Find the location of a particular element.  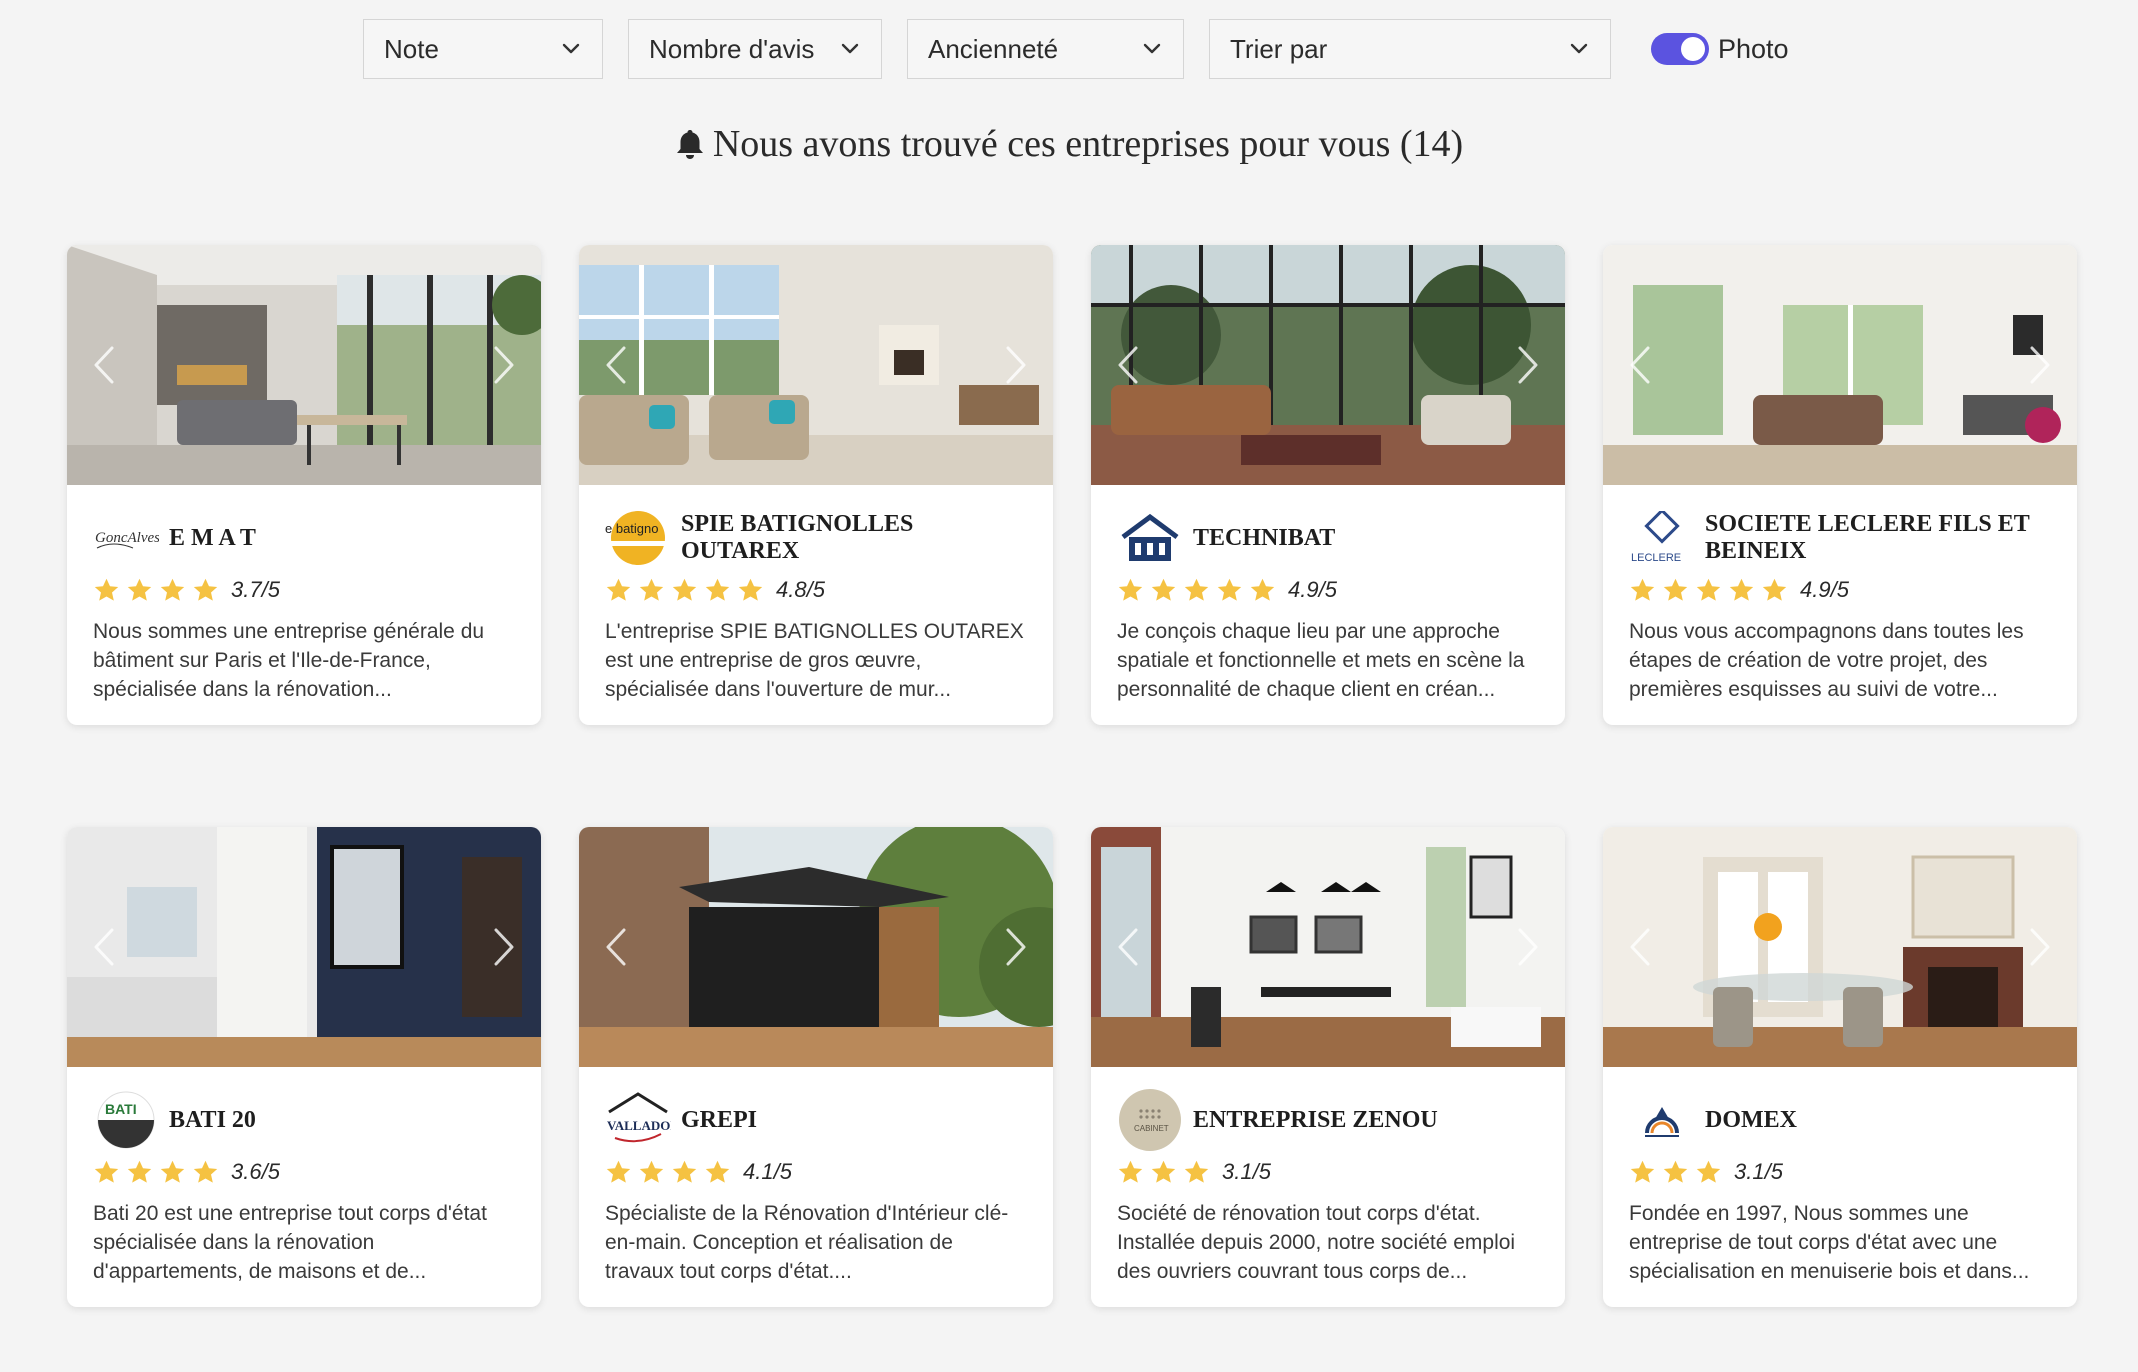

company-name: GREPI is located at coordinates (719, 1120).